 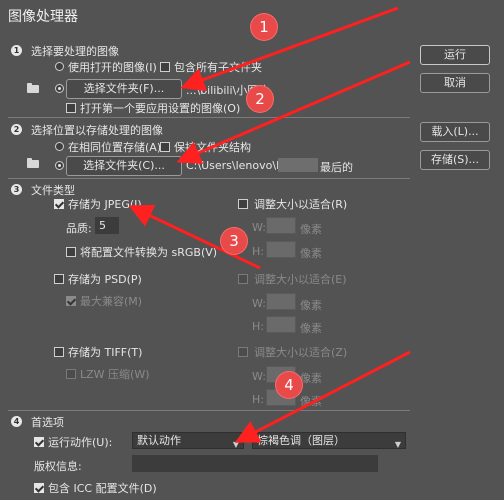 I want to click on annotation-badge-2: 2, so click(x=260, y=99).